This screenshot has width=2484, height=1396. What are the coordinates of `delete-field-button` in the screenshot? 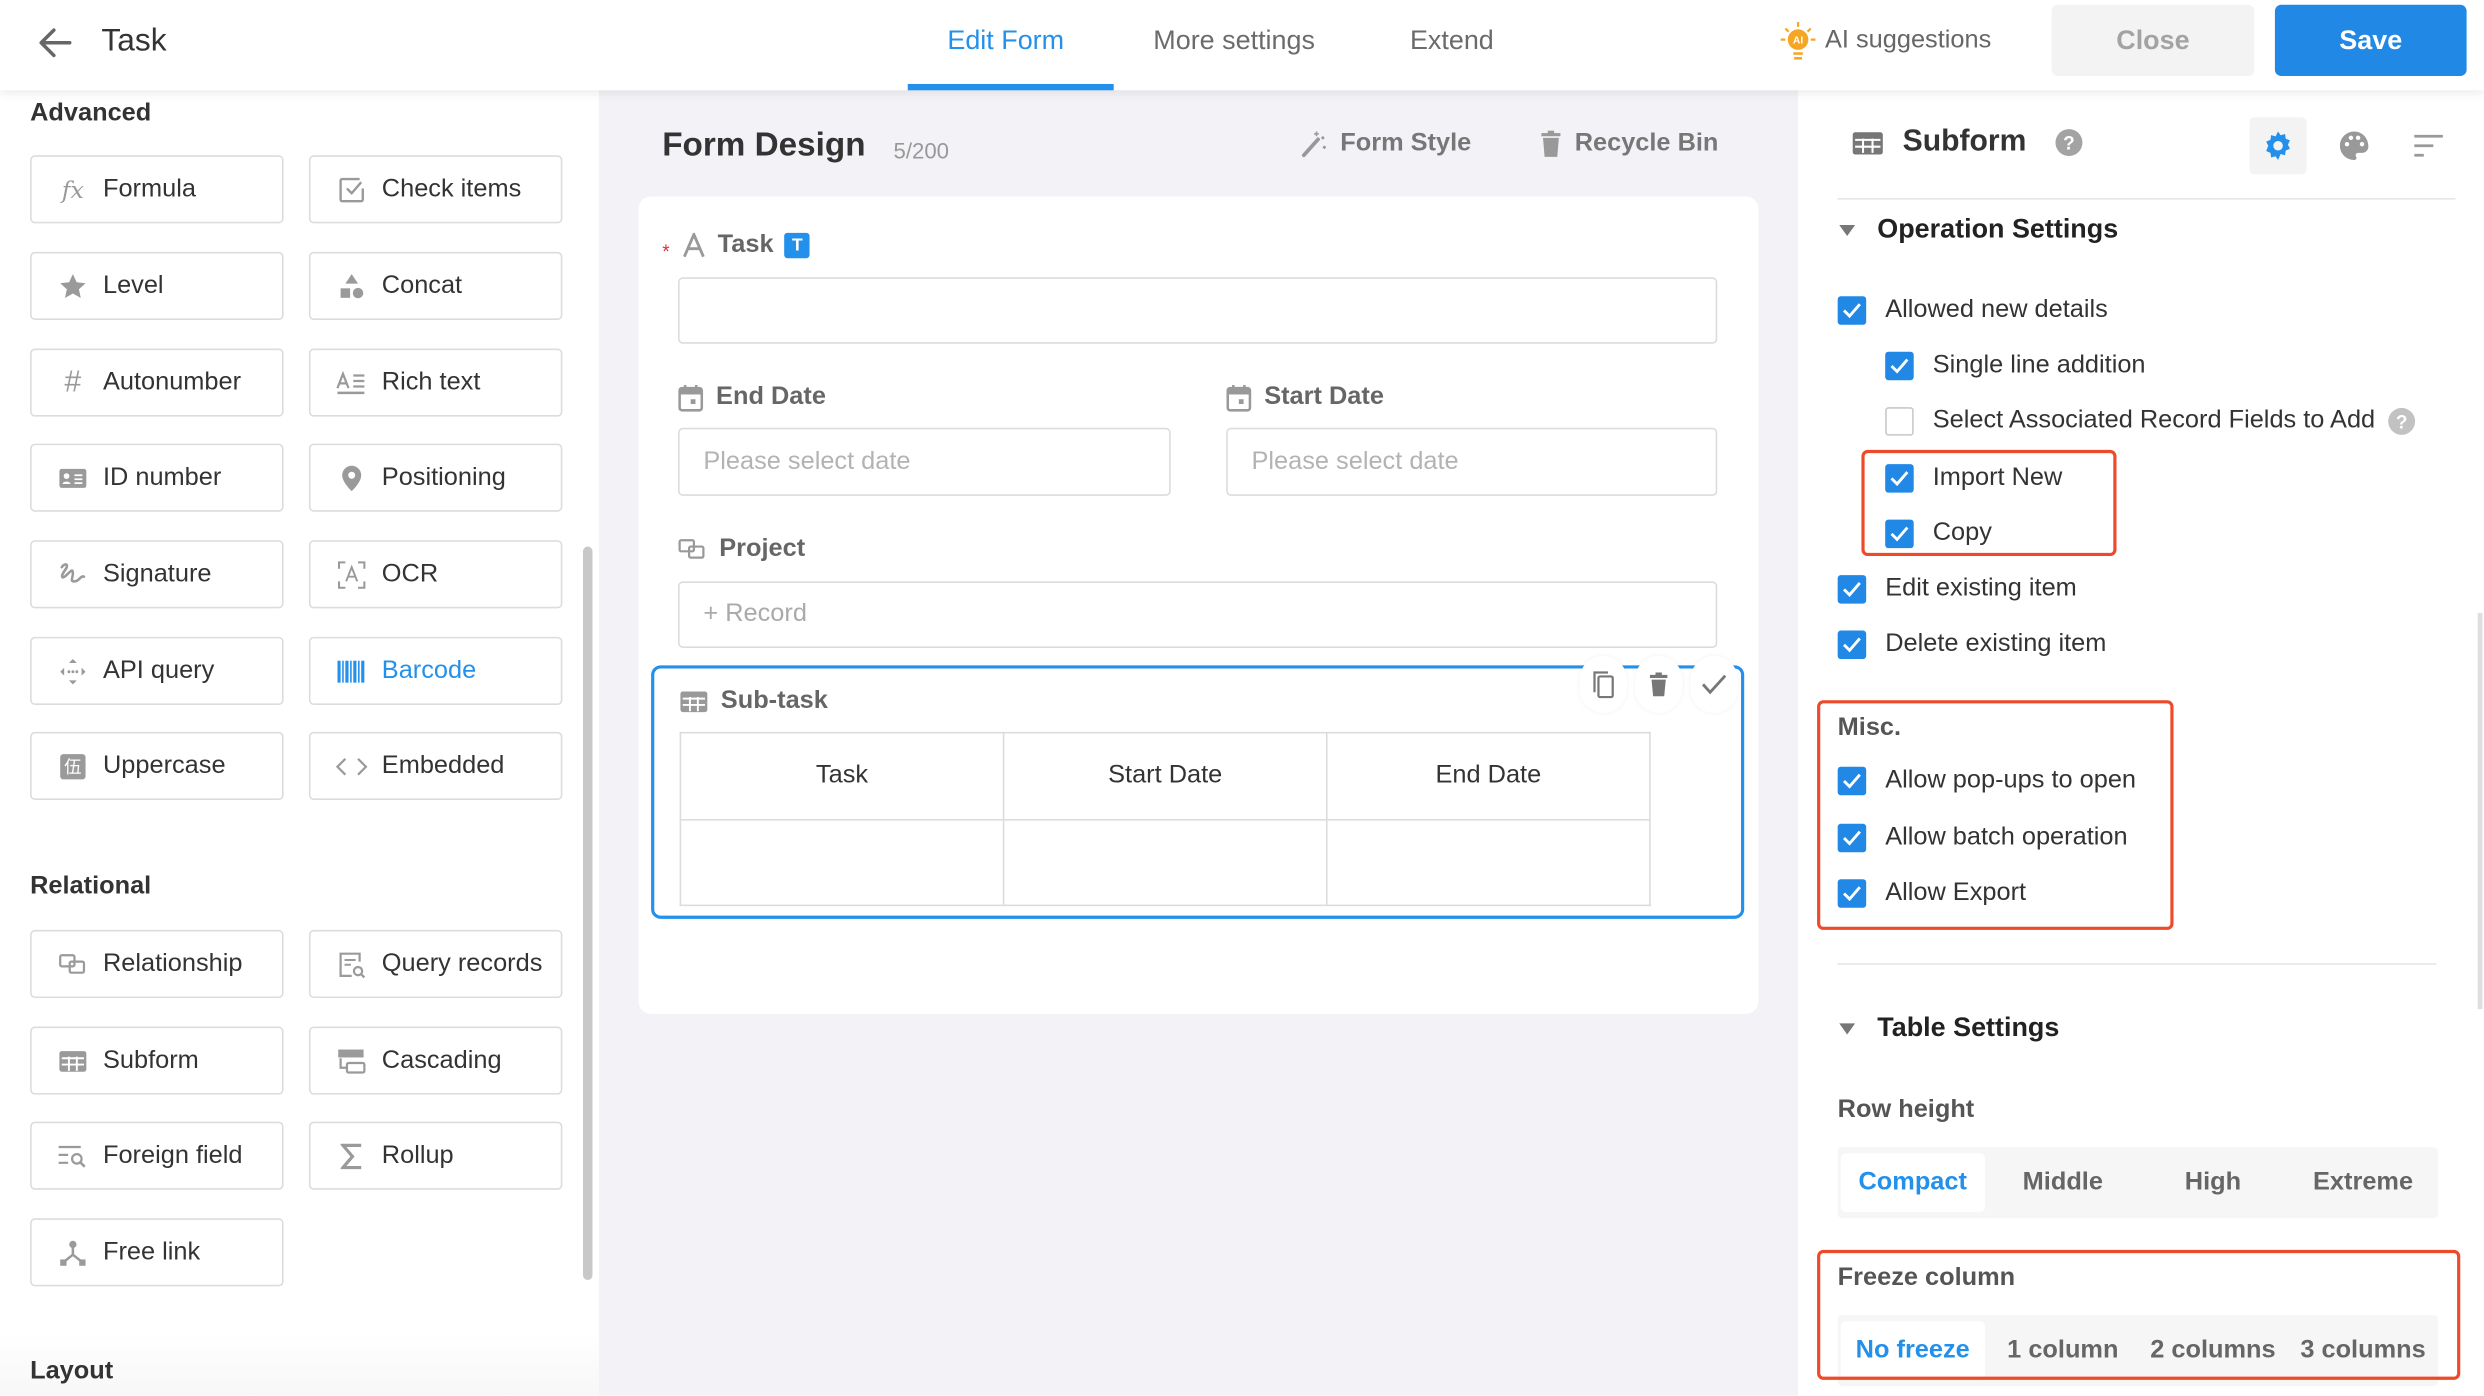 It's located at (1658, 684).